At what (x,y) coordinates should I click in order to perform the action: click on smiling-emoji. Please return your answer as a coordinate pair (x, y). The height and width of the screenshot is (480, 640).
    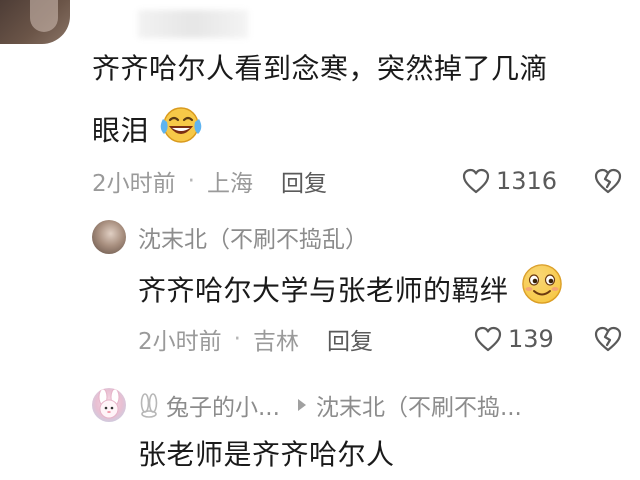
    Looking at the image, I should click on (542, 292).